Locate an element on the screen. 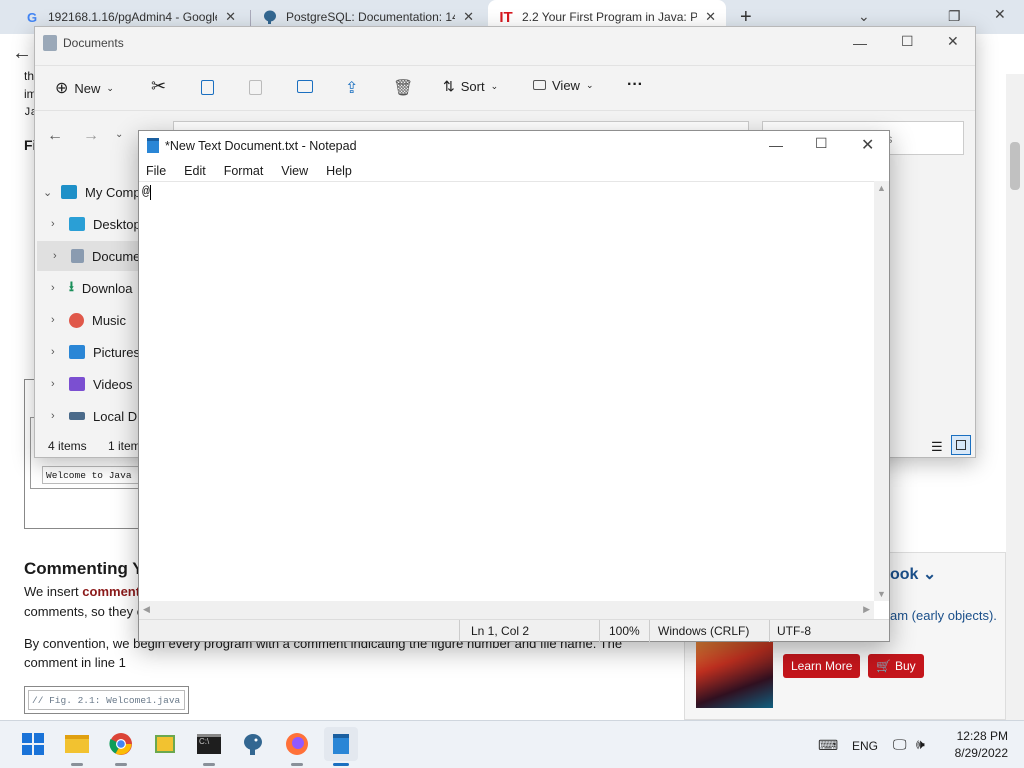  share-icon: ⇪ is located at coordinates (351, 88).